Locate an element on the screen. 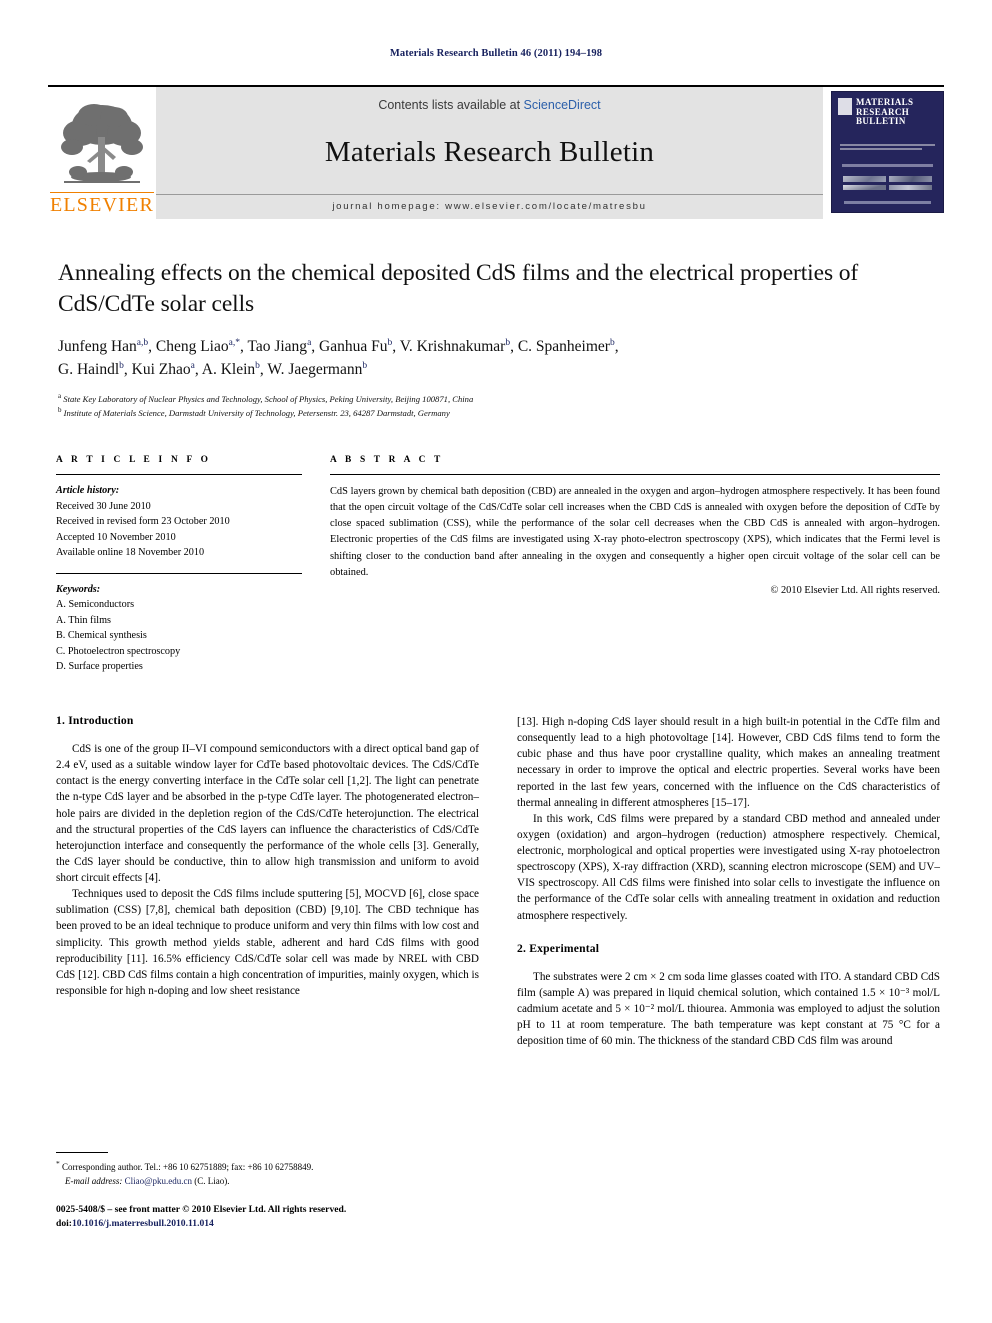 This screenshot has height=1323, width=992. elsevier-logo: ELSEVIER is located at coordinates (102, 153).